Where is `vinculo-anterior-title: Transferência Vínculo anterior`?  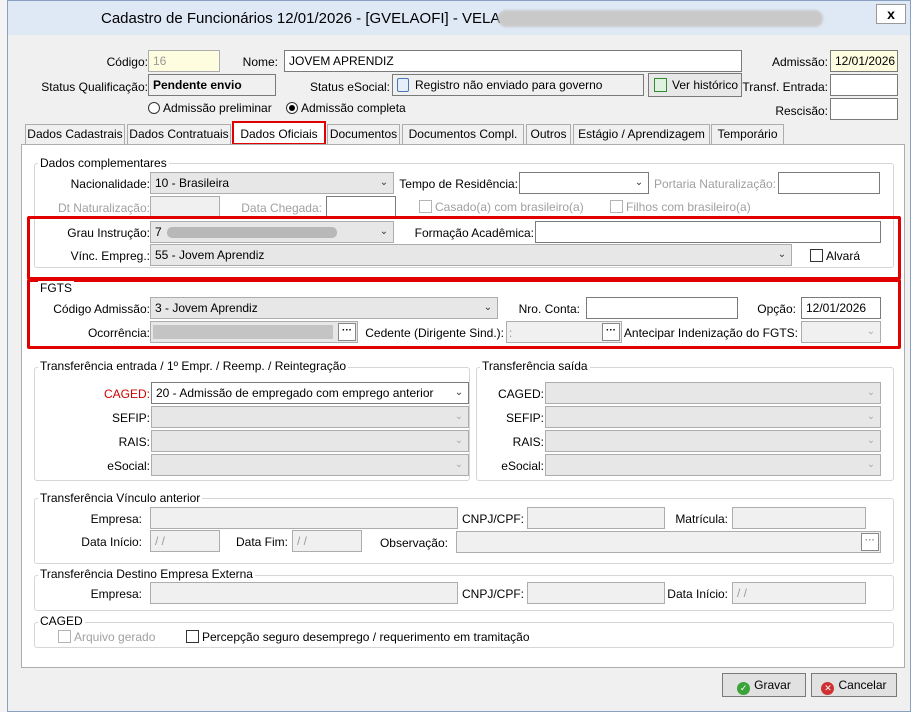 vinculo-anterior-title: Transferência Vínculo anterior is located at coordinates (120, 498).